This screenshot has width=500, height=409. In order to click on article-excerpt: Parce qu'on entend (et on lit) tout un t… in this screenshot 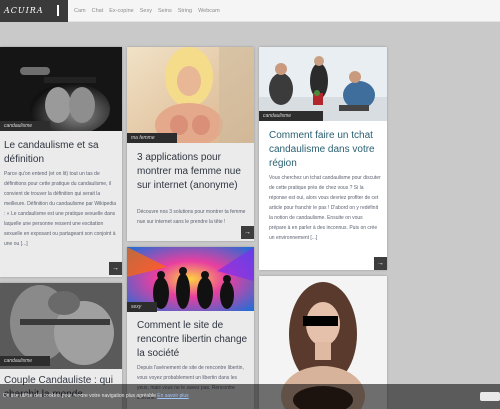, I will do `click(60, 209)`.